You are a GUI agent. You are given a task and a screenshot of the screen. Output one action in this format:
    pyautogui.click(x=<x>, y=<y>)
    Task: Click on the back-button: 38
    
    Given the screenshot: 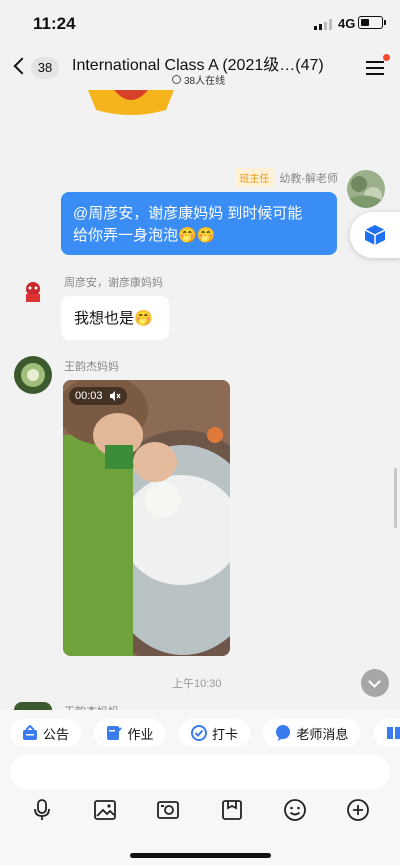 What is the action you would take?
    pyautogui.click(x=36, y=68)
    